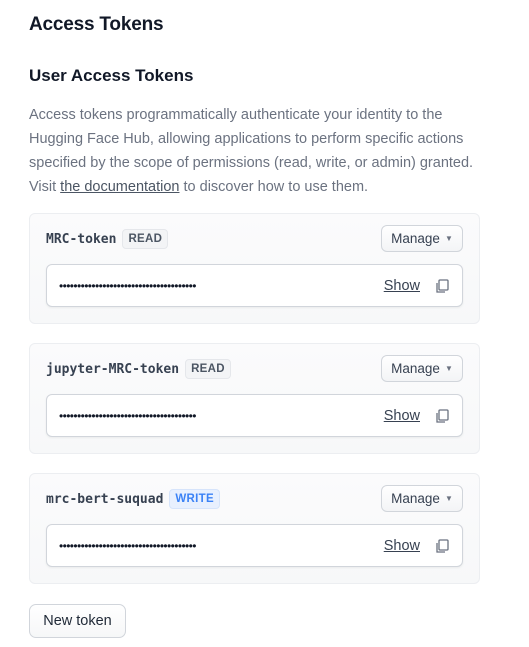 Image resolution: width=529 pixels, height=647 pixels. I want to click on token-name: mrc-bert-suquad, so click(105, 499).